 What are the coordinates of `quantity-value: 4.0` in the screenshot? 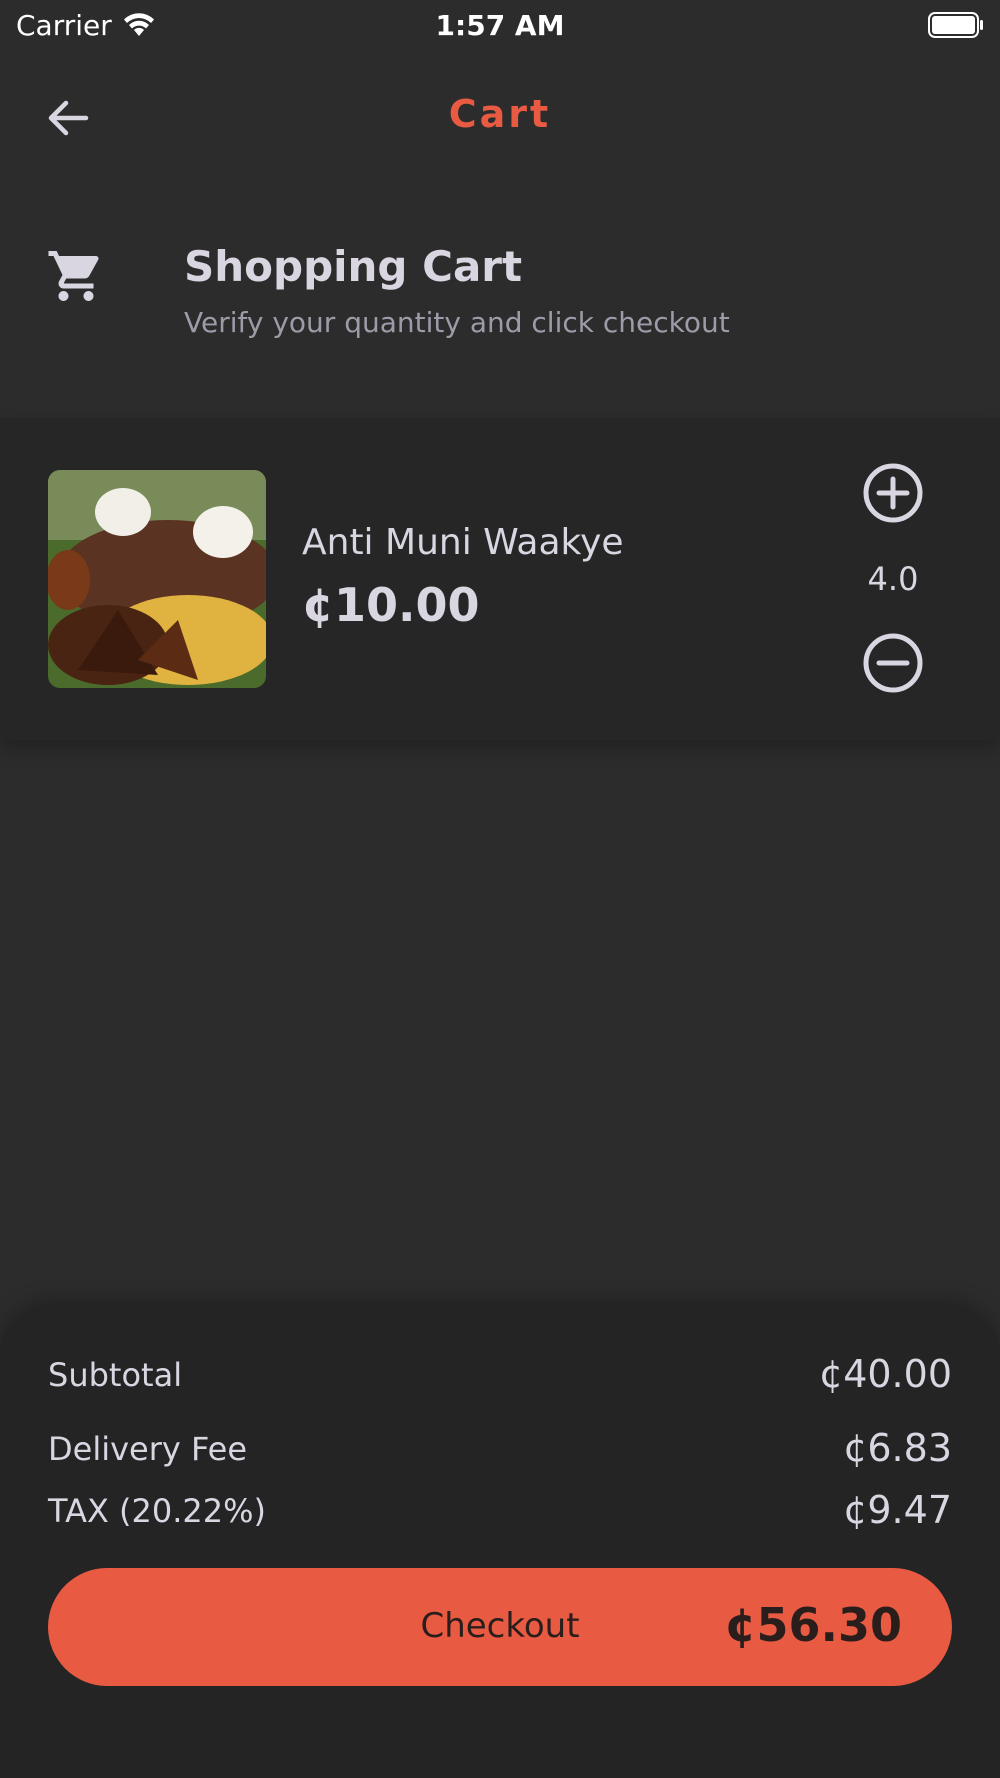 It's located at (893, 579).